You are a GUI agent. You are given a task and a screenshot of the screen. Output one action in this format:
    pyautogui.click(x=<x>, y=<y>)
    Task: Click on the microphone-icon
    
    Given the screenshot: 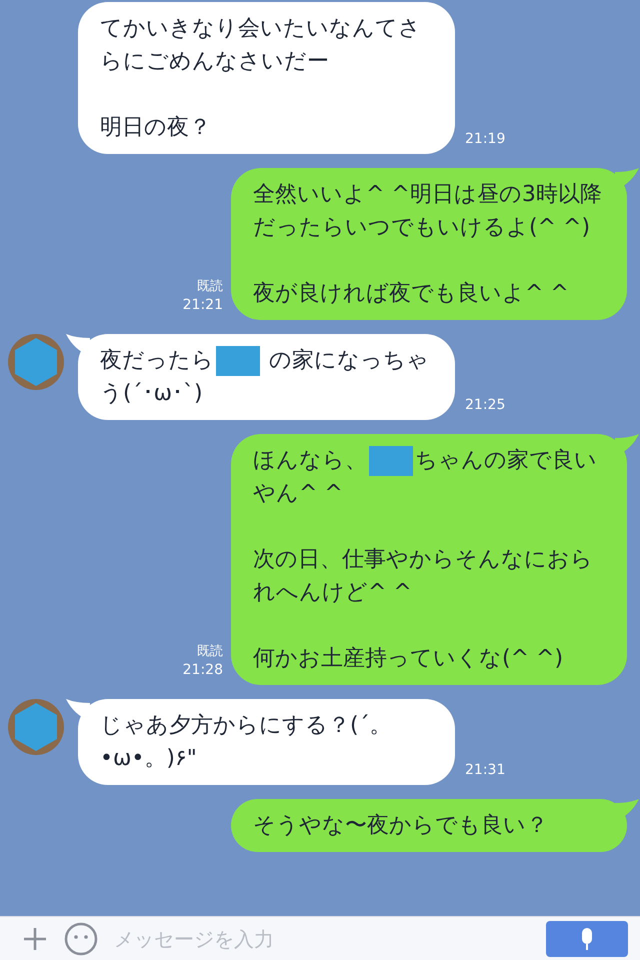 What is the action you would take?
    pyautogui.click(x=587, y=938)
    